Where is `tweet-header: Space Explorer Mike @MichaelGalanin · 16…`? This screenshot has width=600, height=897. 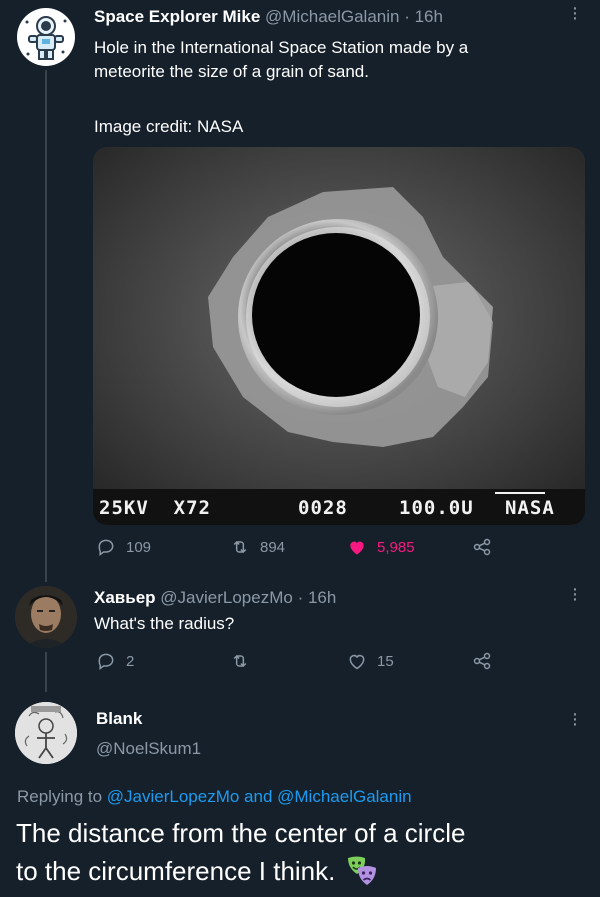 tweet-header: Space Explorer Mike @MichaelGalanin · 16… is located at coordinates (268, 17).